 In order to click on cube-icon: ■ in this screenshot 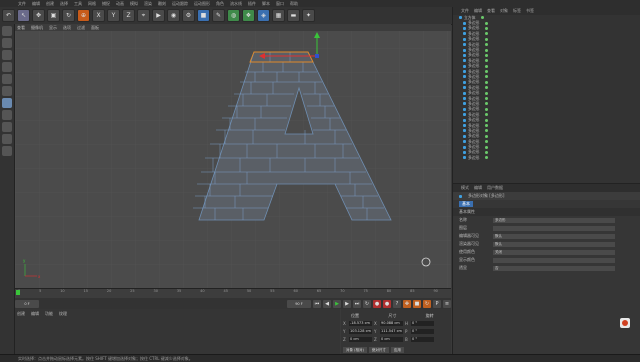, I will do `click(203, 15)`.